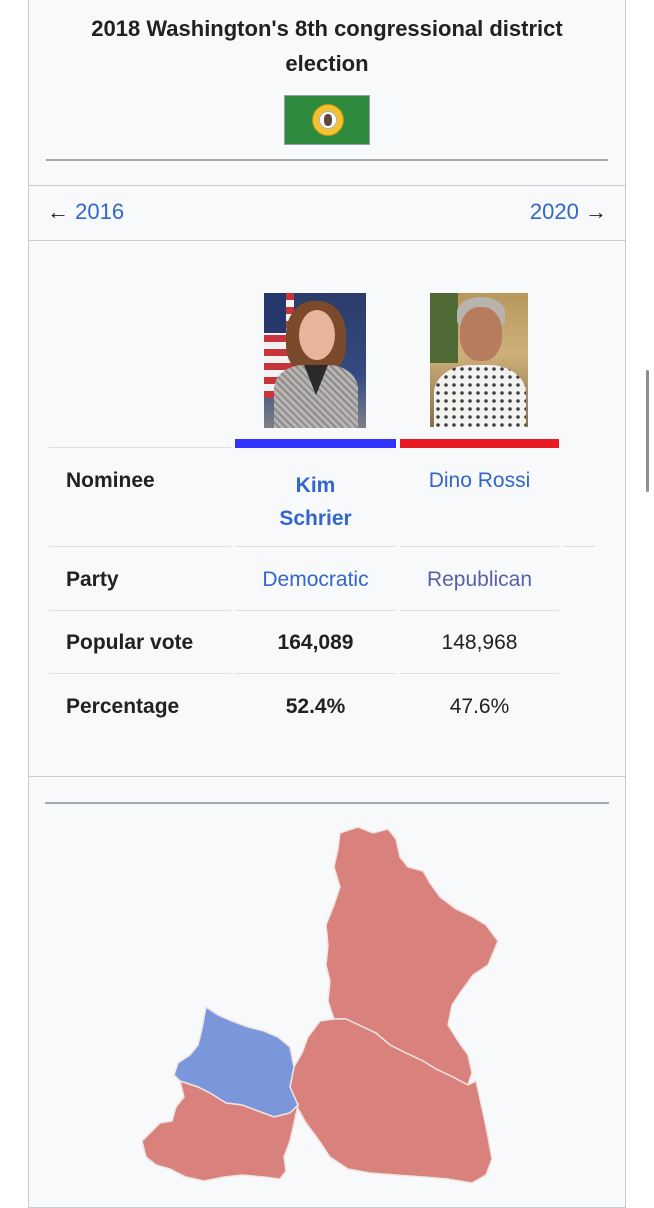 This screenshot has height=1208, width=654. I want to click on left-arrow-icon: ←, so click(58, 211).